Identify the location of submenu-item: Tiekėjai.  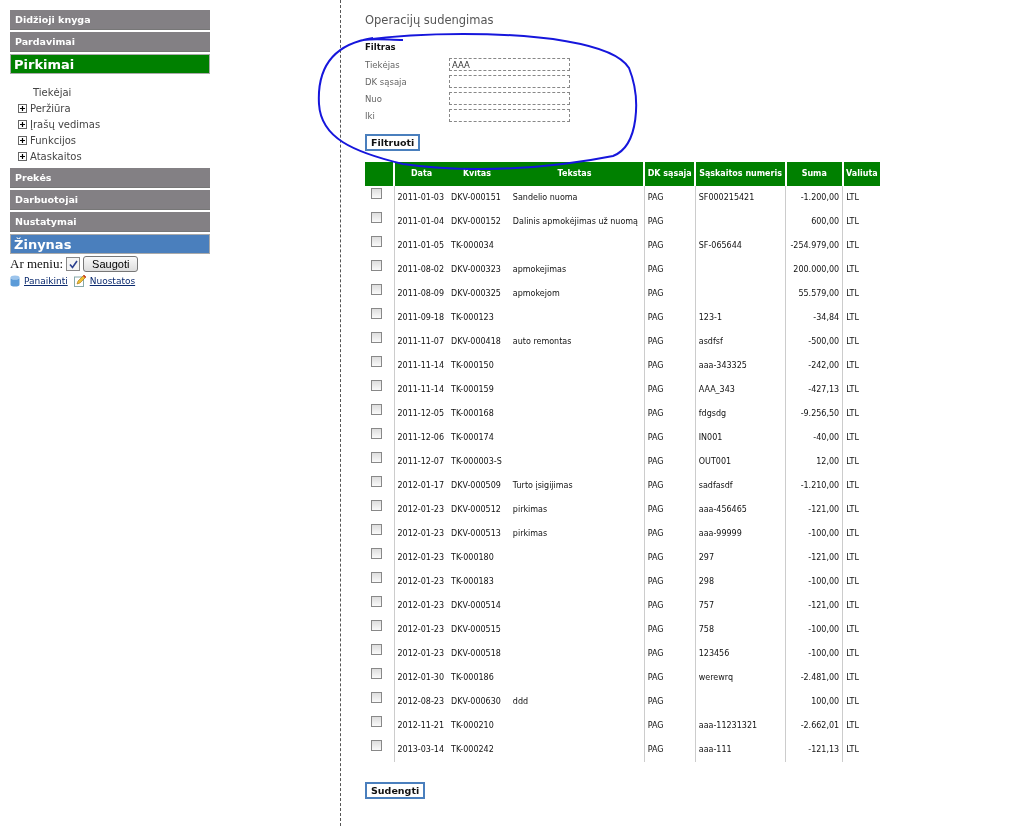
(52, 92).